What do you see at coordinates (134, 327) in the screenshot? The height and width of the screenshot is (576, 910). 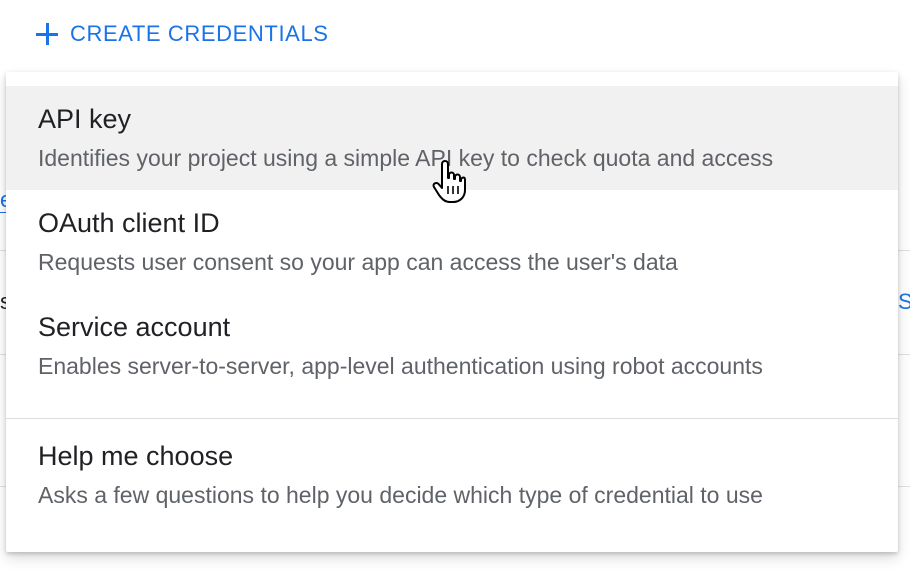 I see `menu-item-title: Service account` at bounding box center [134, 327].